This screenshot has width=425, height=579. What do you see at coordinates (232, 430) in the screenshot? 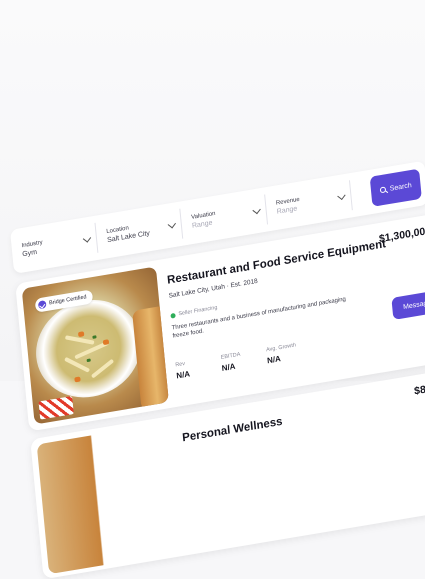
I see `listing-title: Personal Wellness` at bounding box center [232, 430].